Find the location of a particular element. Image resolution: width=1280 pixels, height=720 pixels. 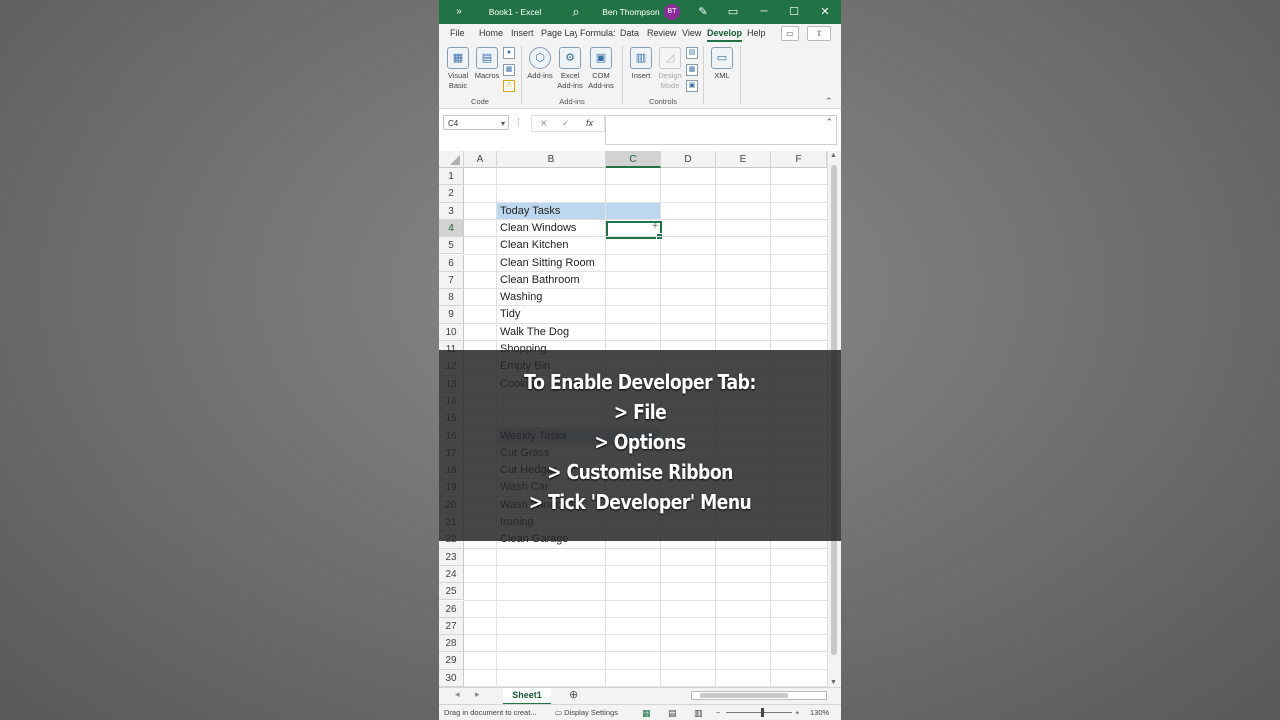

macro-security-icon: ⚠ is located at coordinates (509, 86).